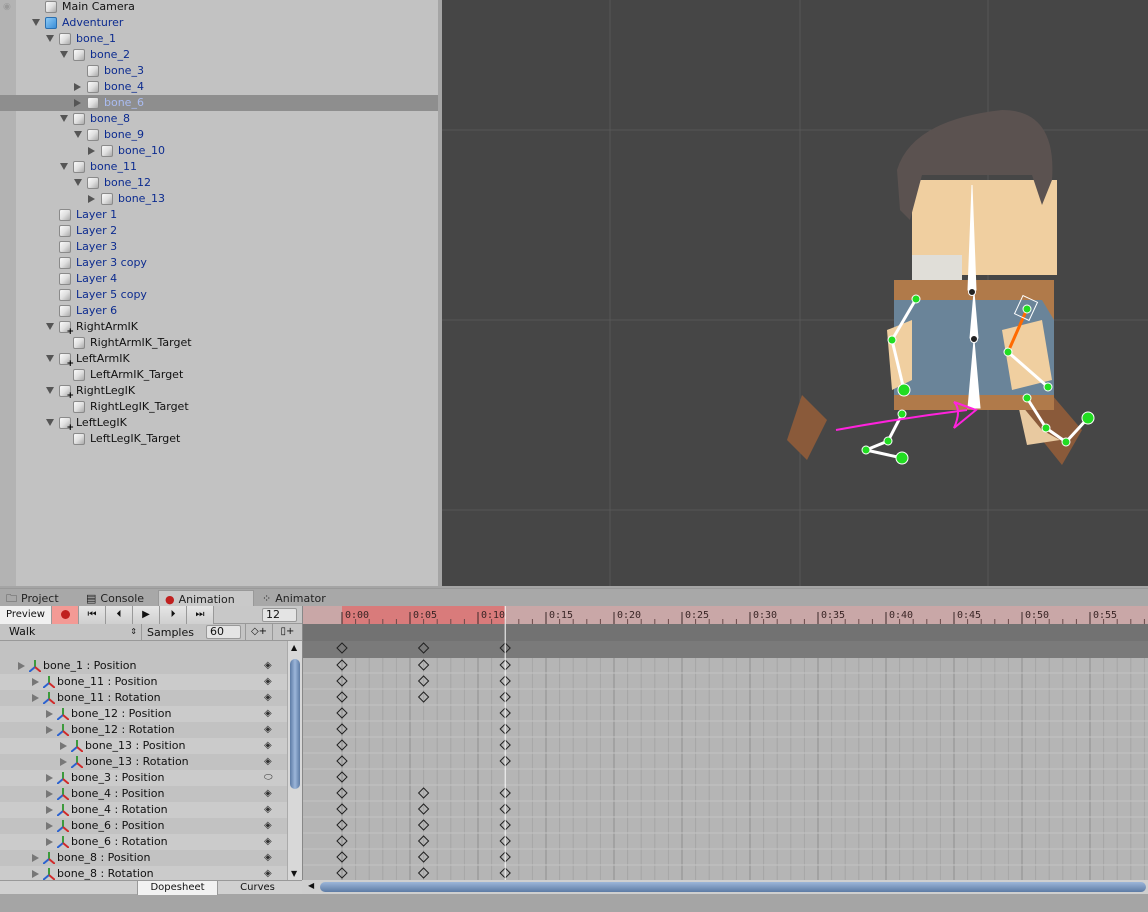  What do you see at coordinates (223, 632) in the screenshot?
I see `samples-field: 60` at bounding box center [223, 632].